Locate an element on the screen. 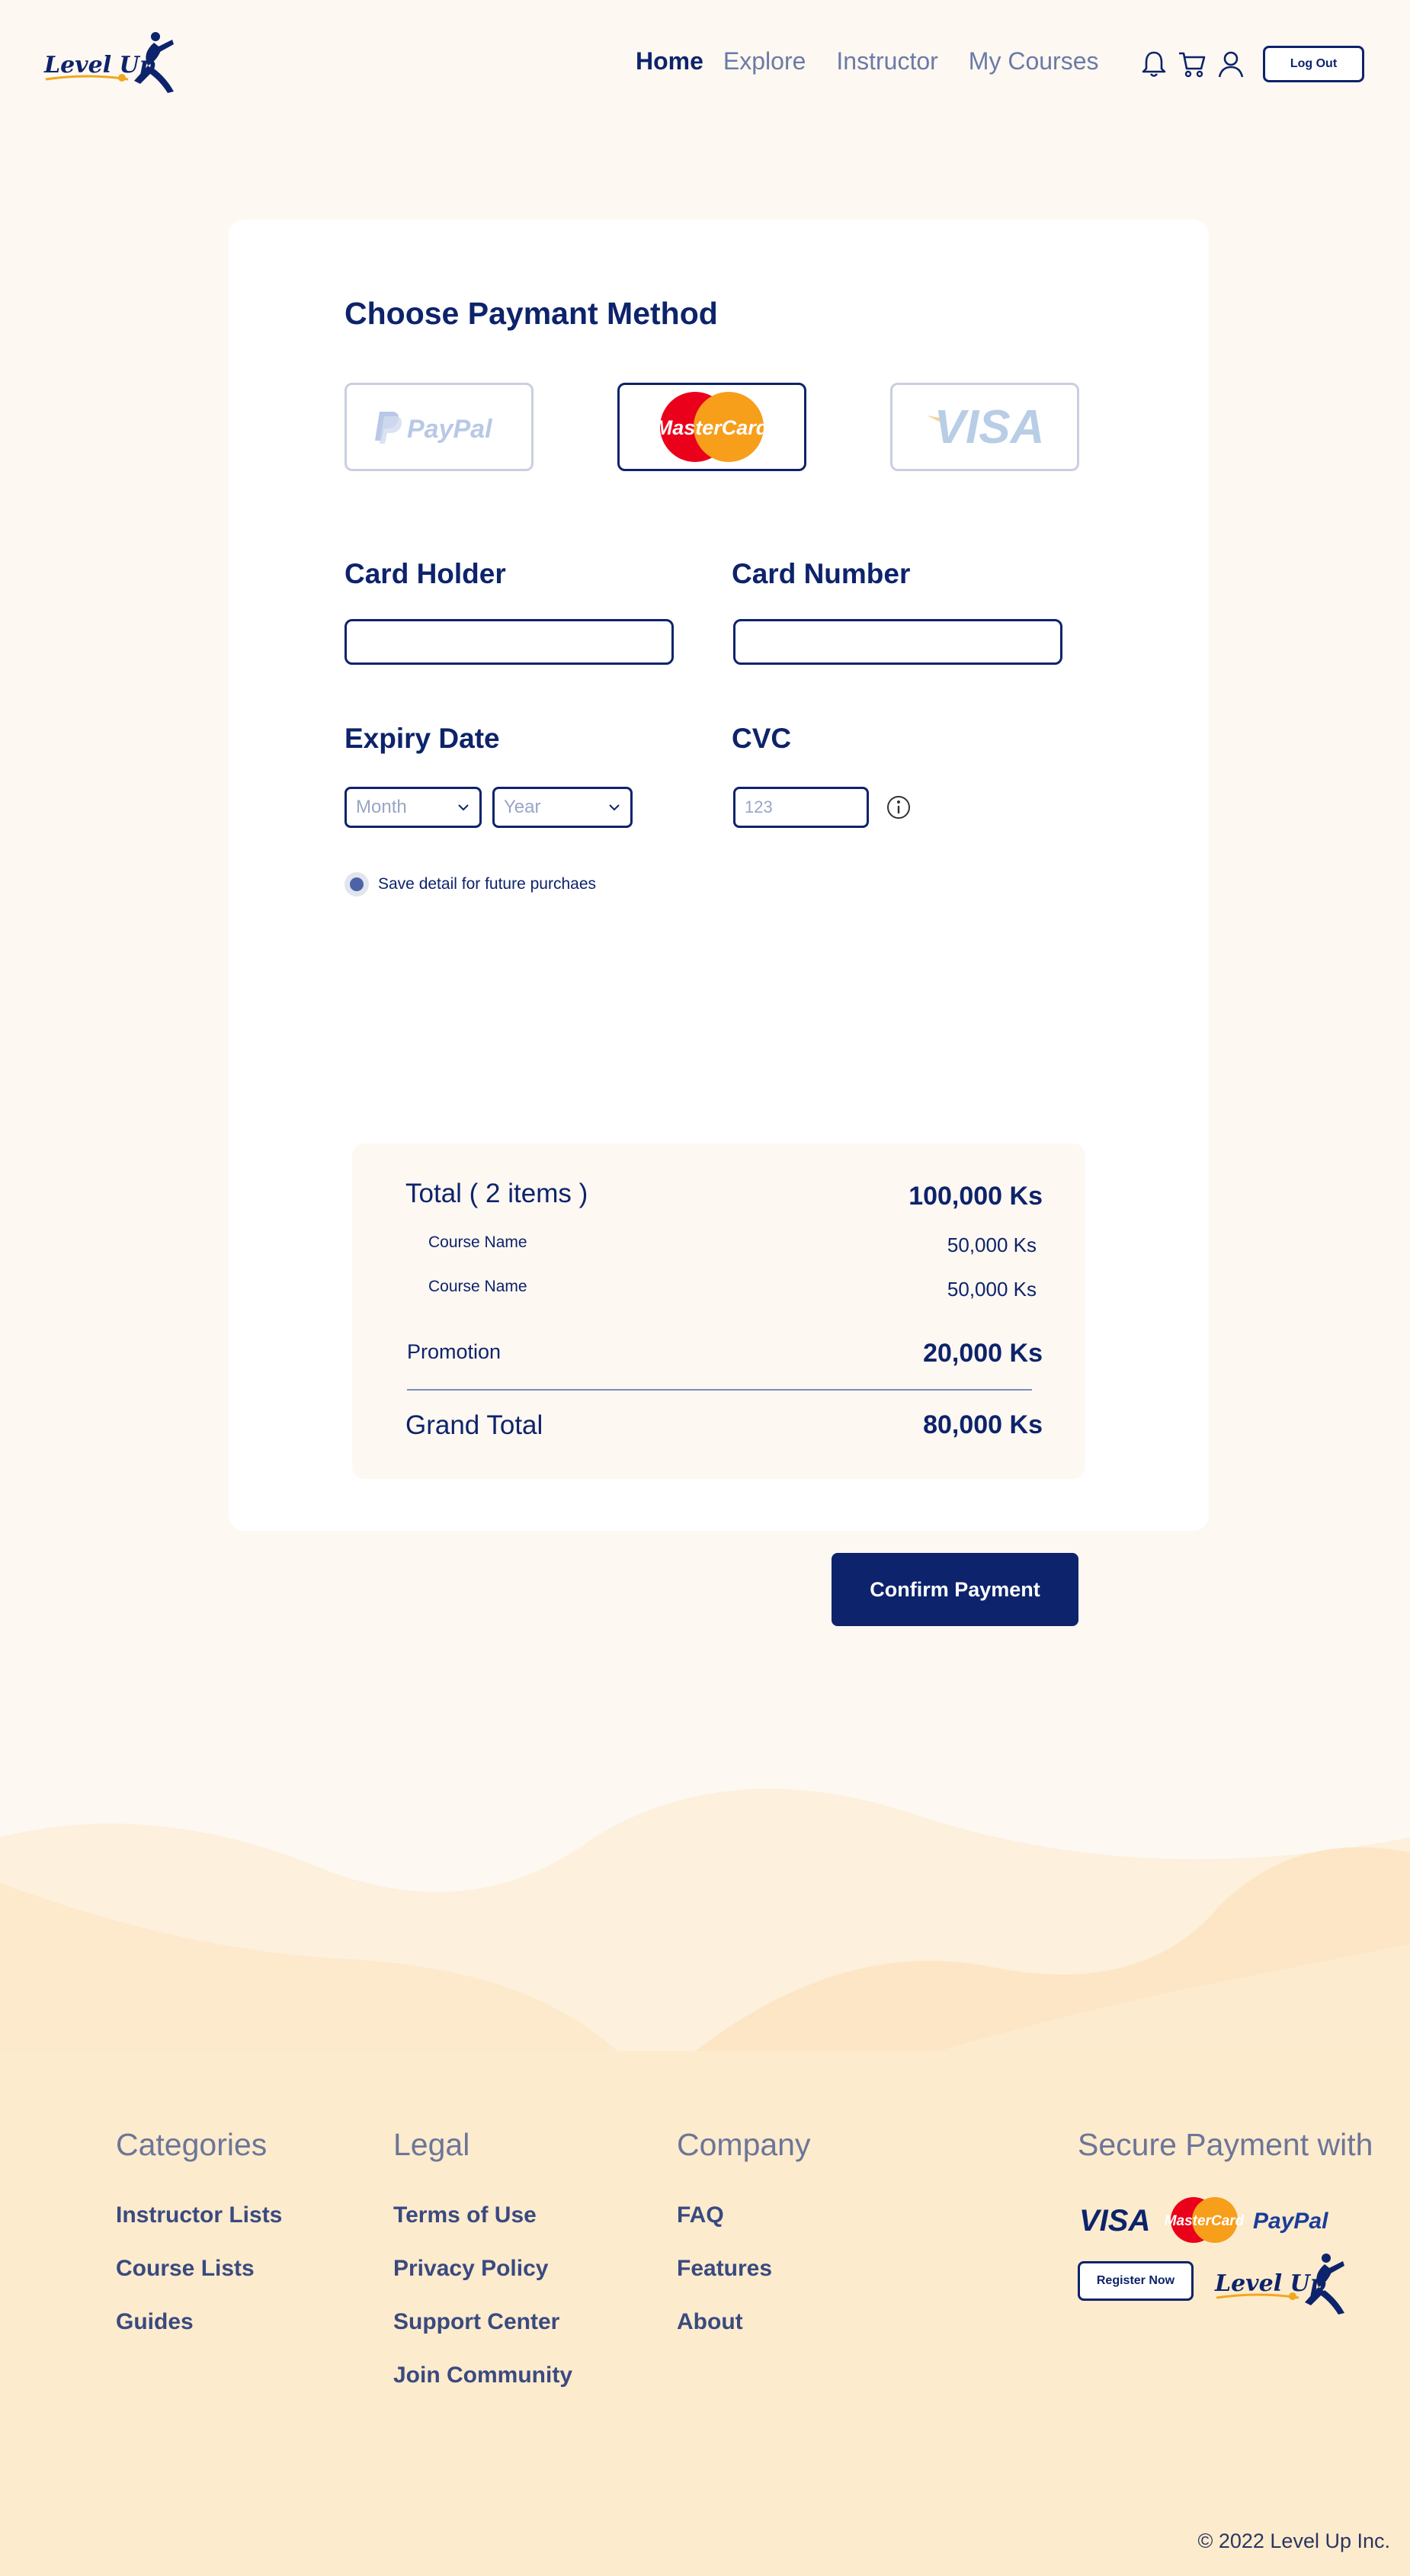 The image size is (1410, 2576). cvc-label: CVC is located at coordinates (762, 738).